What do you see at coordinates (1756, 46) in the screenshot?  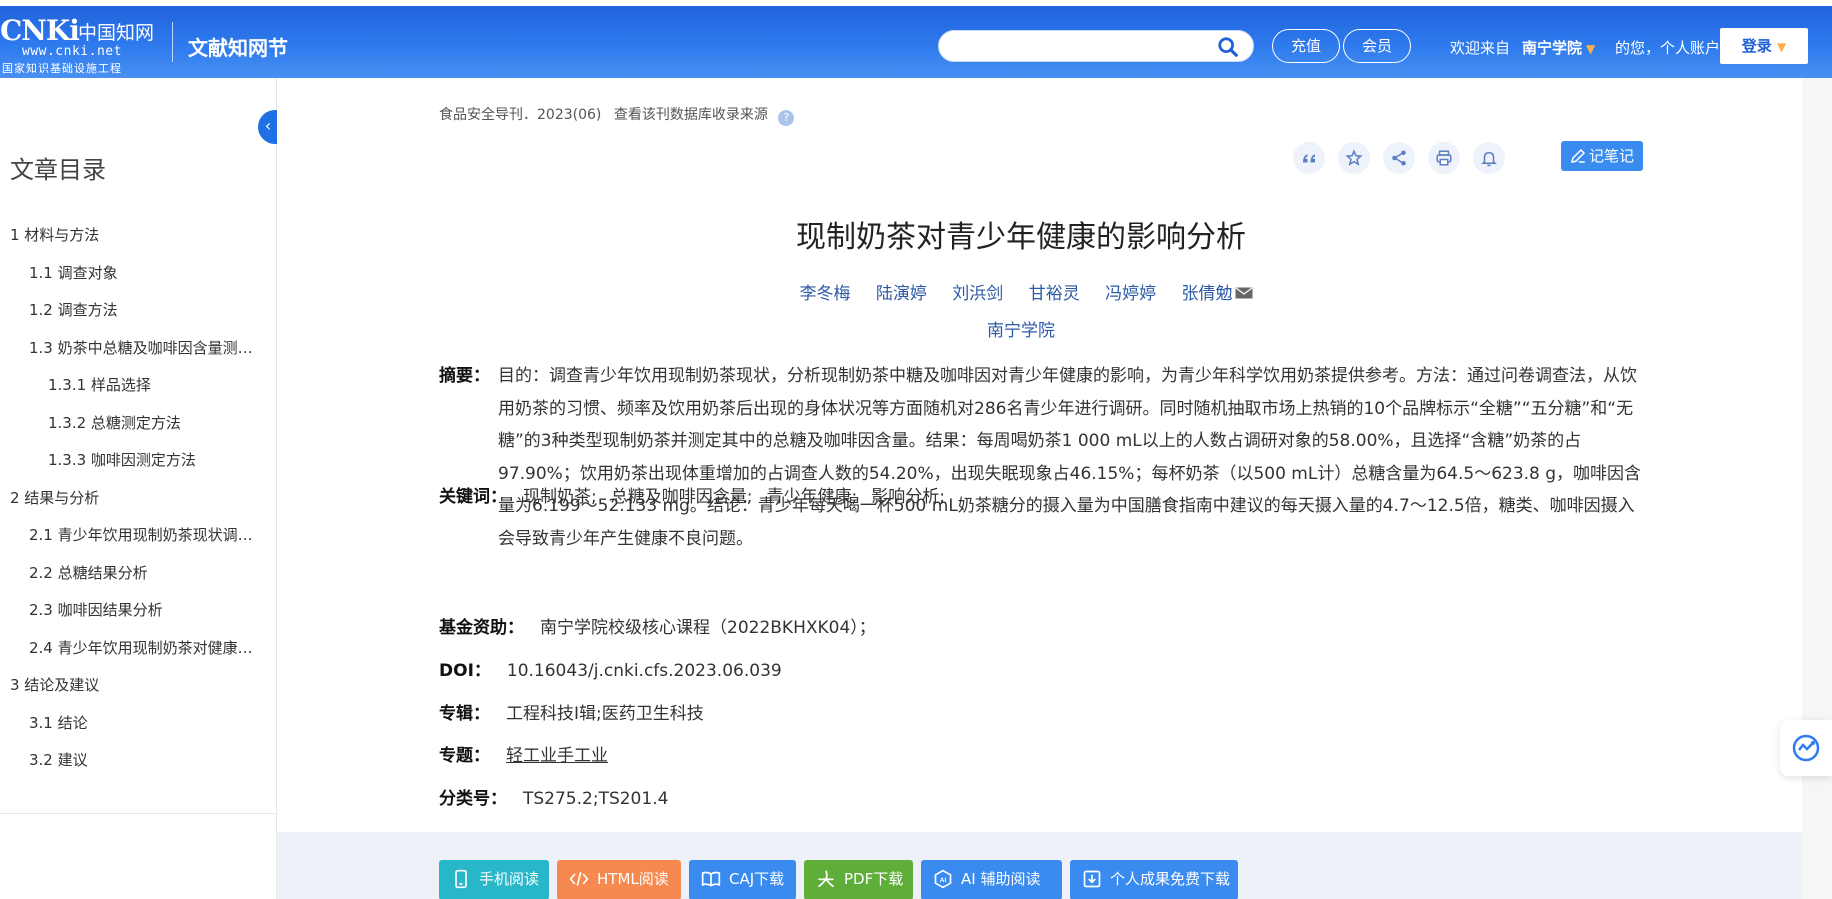 I see `login-label: 登录` at bounding box center [1756, 46].